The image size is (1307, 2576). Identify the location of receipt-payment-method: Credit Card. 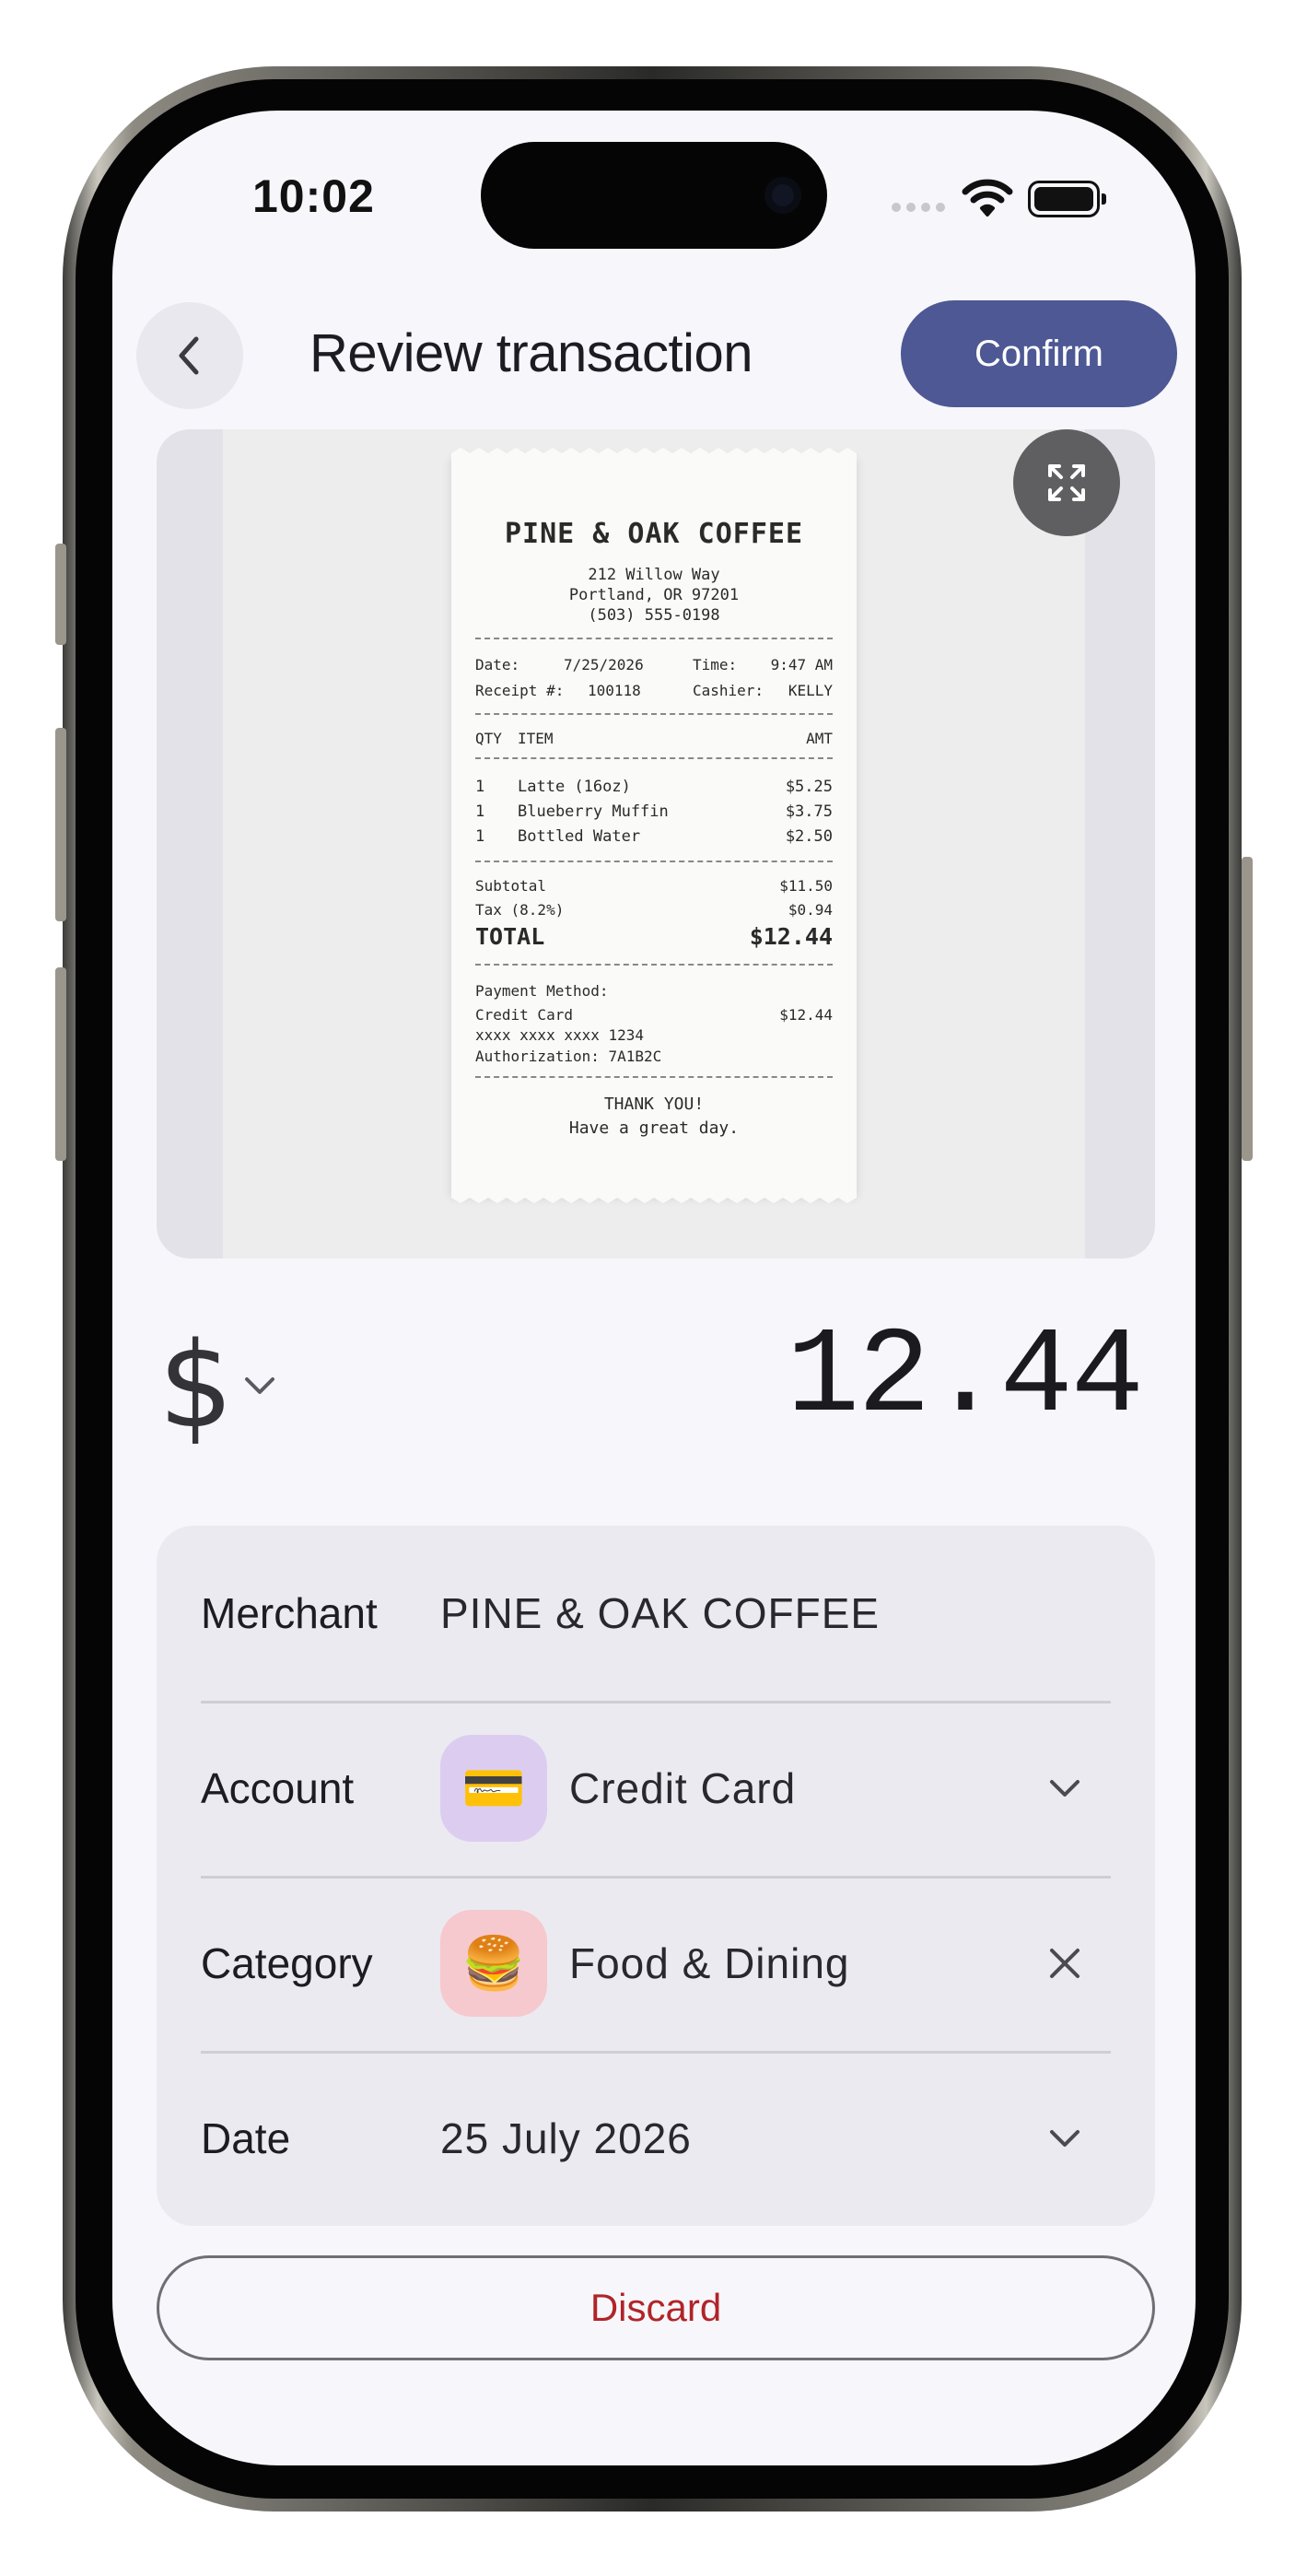
(524, 1015).